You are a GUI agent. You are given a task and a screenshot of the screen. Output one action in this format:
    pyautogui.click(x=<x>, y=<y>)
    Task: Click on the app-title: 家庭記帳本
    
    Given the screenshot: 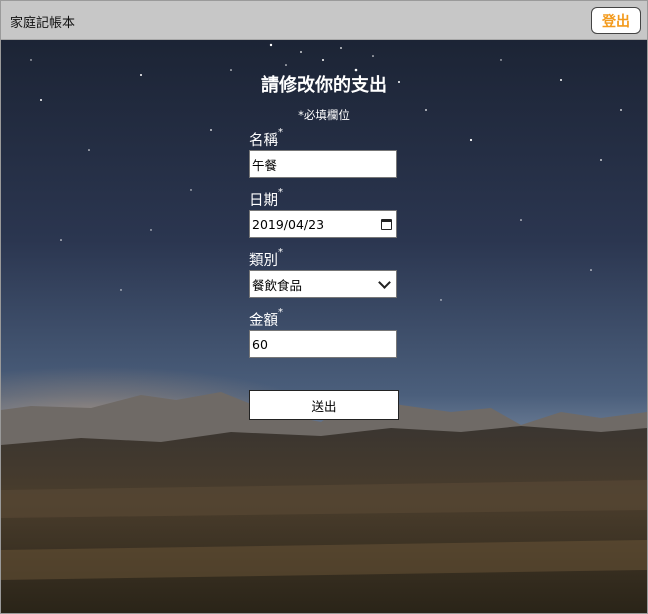 What is the action you would take?
    pyautogui.click(x=43, y=23)
    